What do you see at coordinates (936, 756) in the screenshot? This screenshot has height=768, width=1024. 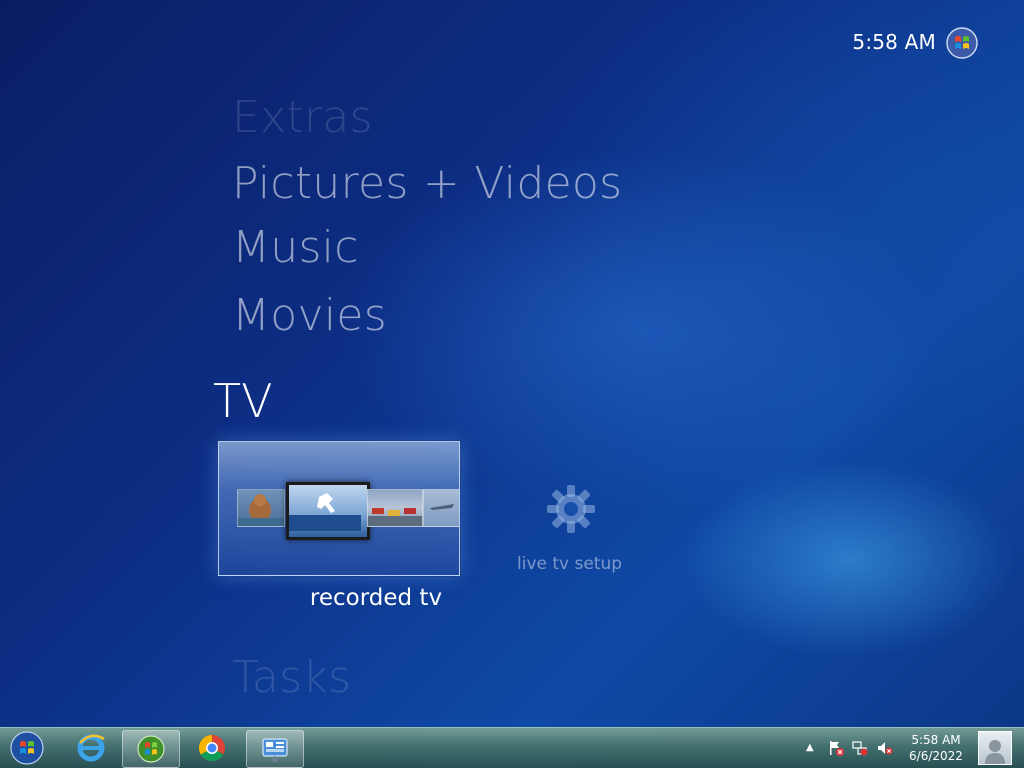 I see `taskbar-date: 6/6/2022` at bounding box center [936, 756].